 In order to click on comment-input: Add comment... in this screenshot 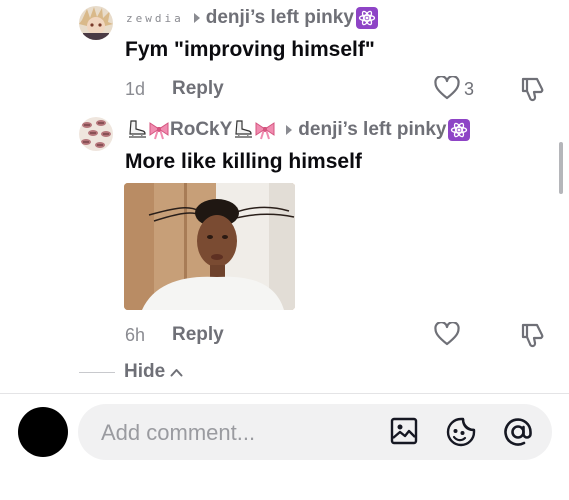, I will do `click(315, 432)`.